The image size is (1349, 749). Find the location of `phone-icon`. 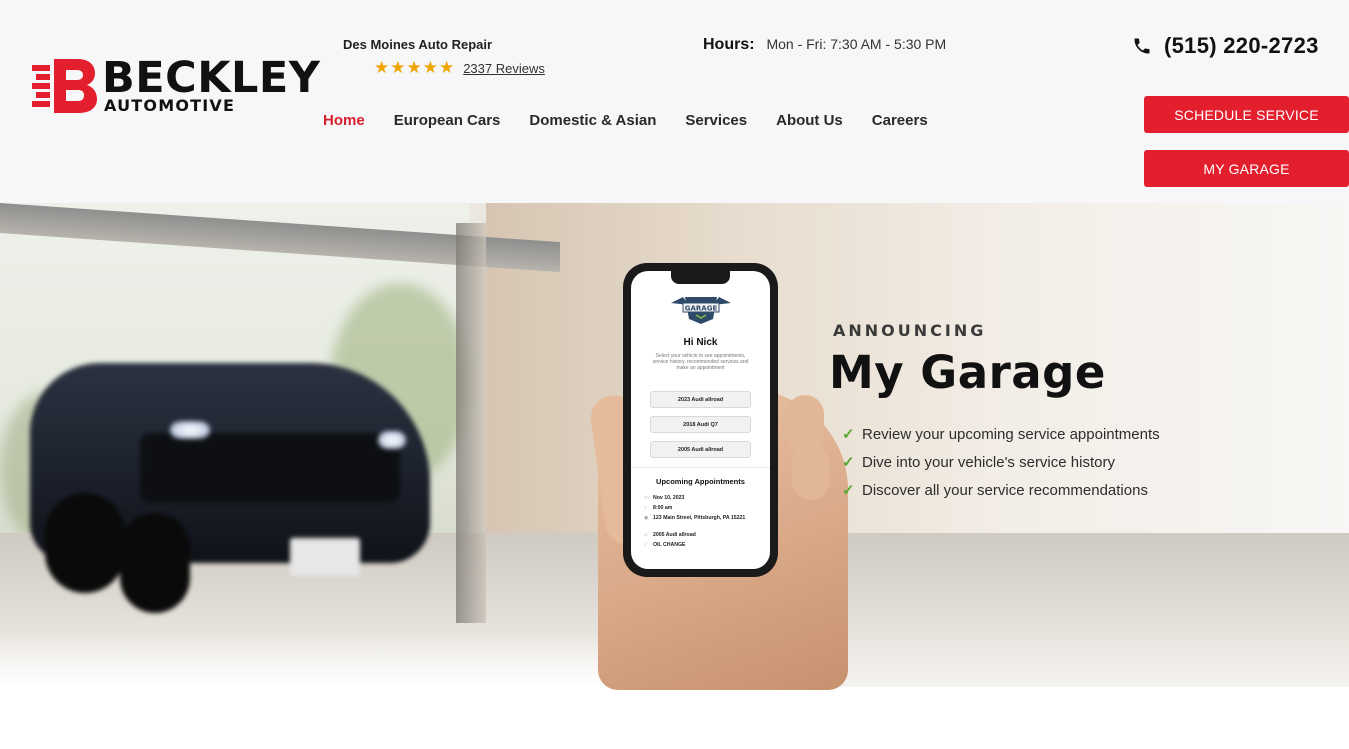

phone-icon is located at coordinates (1142, 46).